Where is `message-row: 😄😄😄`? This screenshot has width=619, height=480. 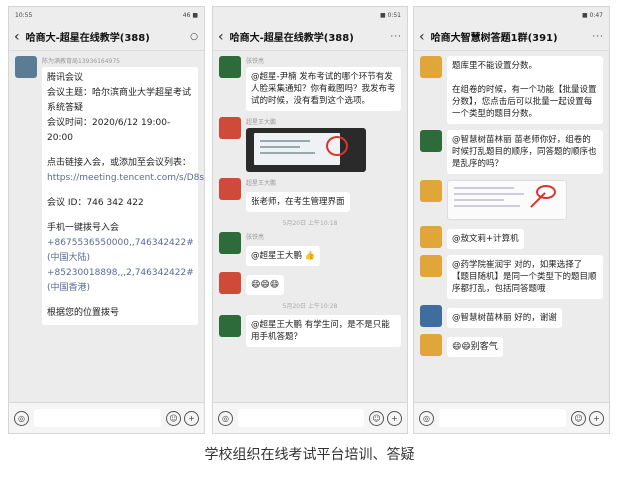 message-row: 😄😄😄 is located at coordinates (310, 283).